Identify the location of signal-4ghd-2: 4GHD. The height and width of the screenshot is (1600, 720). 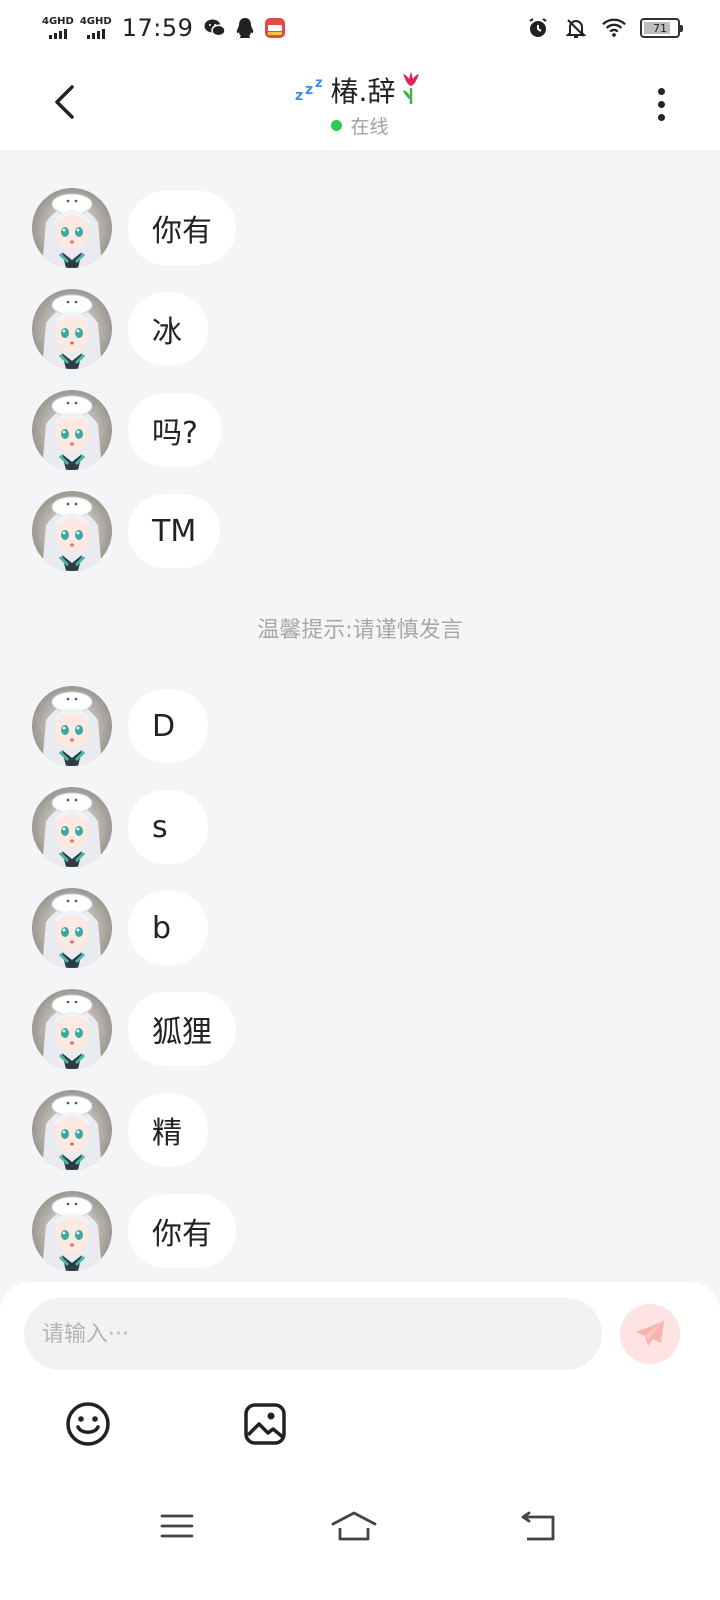
(96, 28).